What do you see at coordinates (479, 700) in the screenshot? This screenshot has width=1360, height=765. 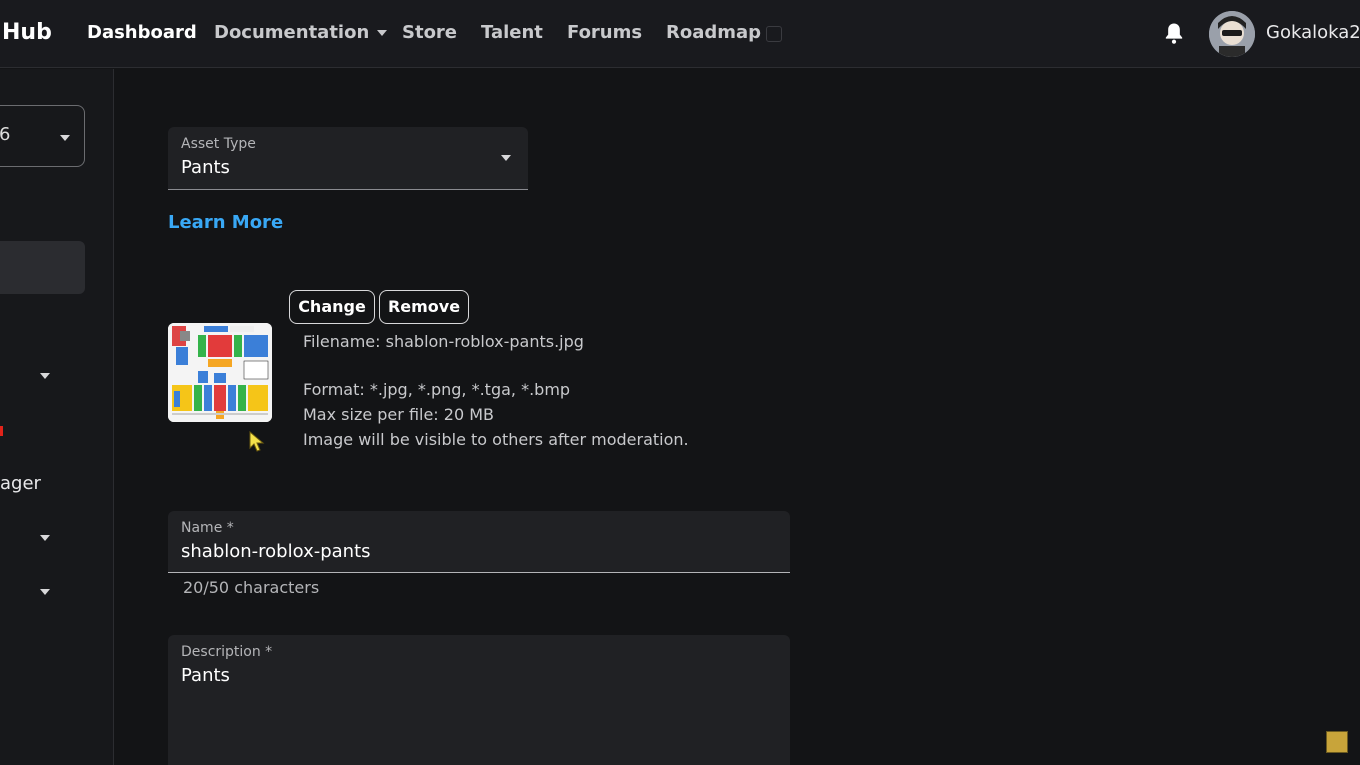 I see `description-field: Description * Pants` at bounding box center [479, 700].